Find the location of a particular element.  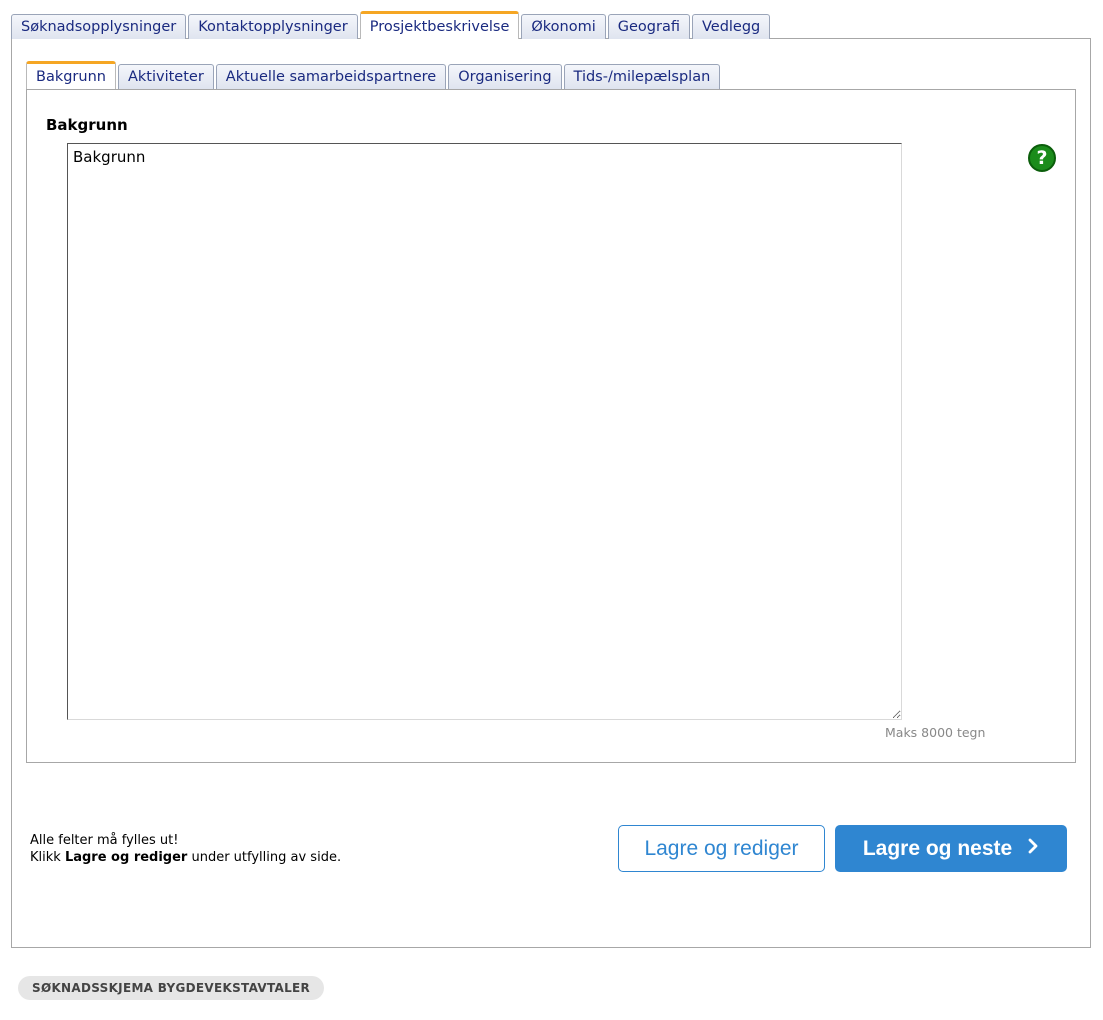

char-limit-text: Maks 8000 tegn is located at coordinates (935, 732).